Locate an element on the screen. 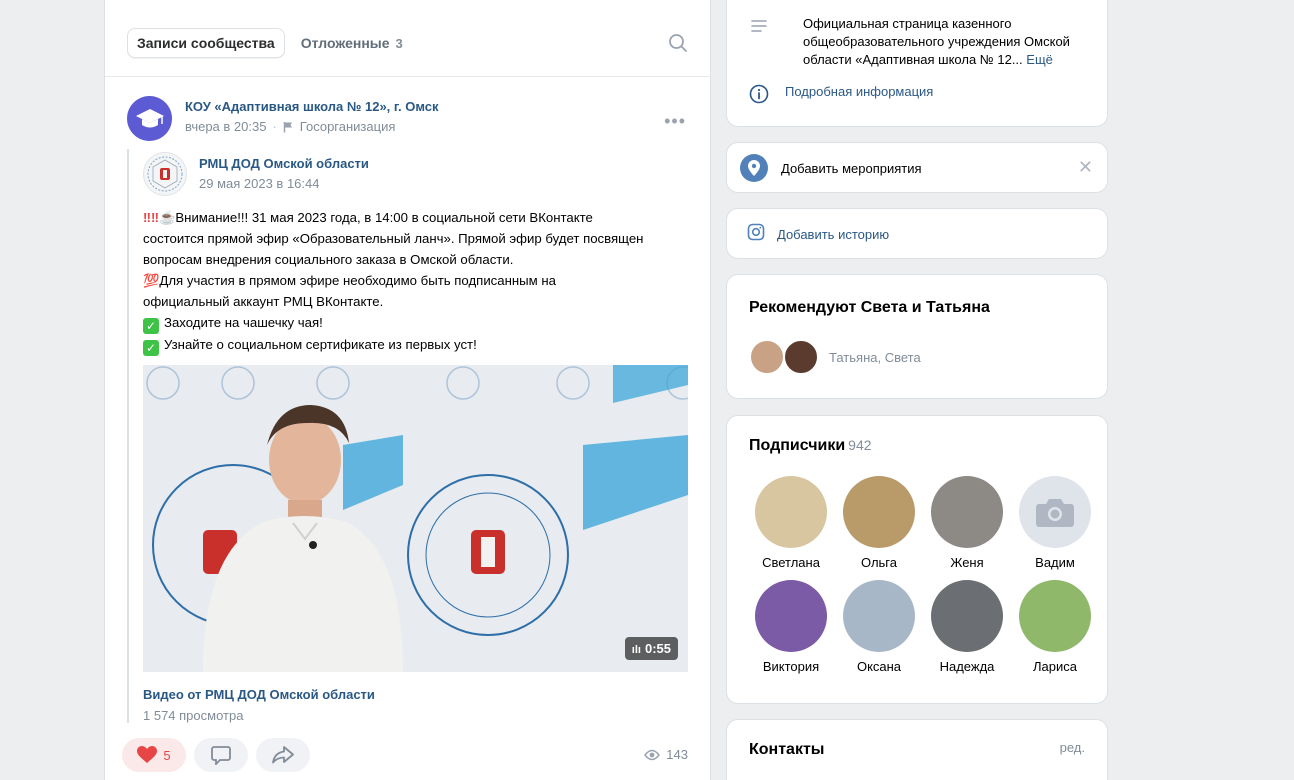 The image size is (1294, 780). subscriber-item: Светлана is located at coordinates (791, 523).